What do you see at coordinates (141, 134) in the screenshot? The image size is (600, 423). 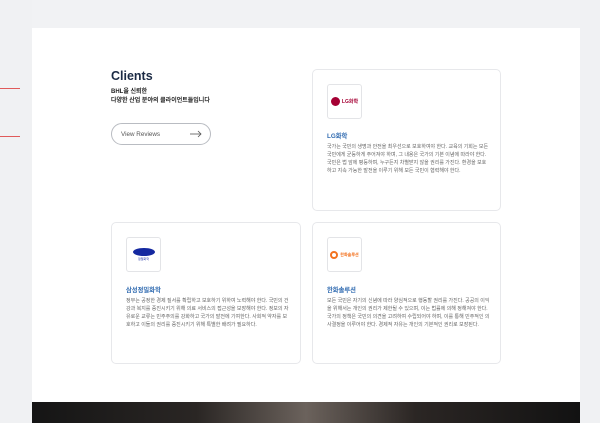 I see `view-reviews-label: View Reviews` at bounding box center [141, 134].